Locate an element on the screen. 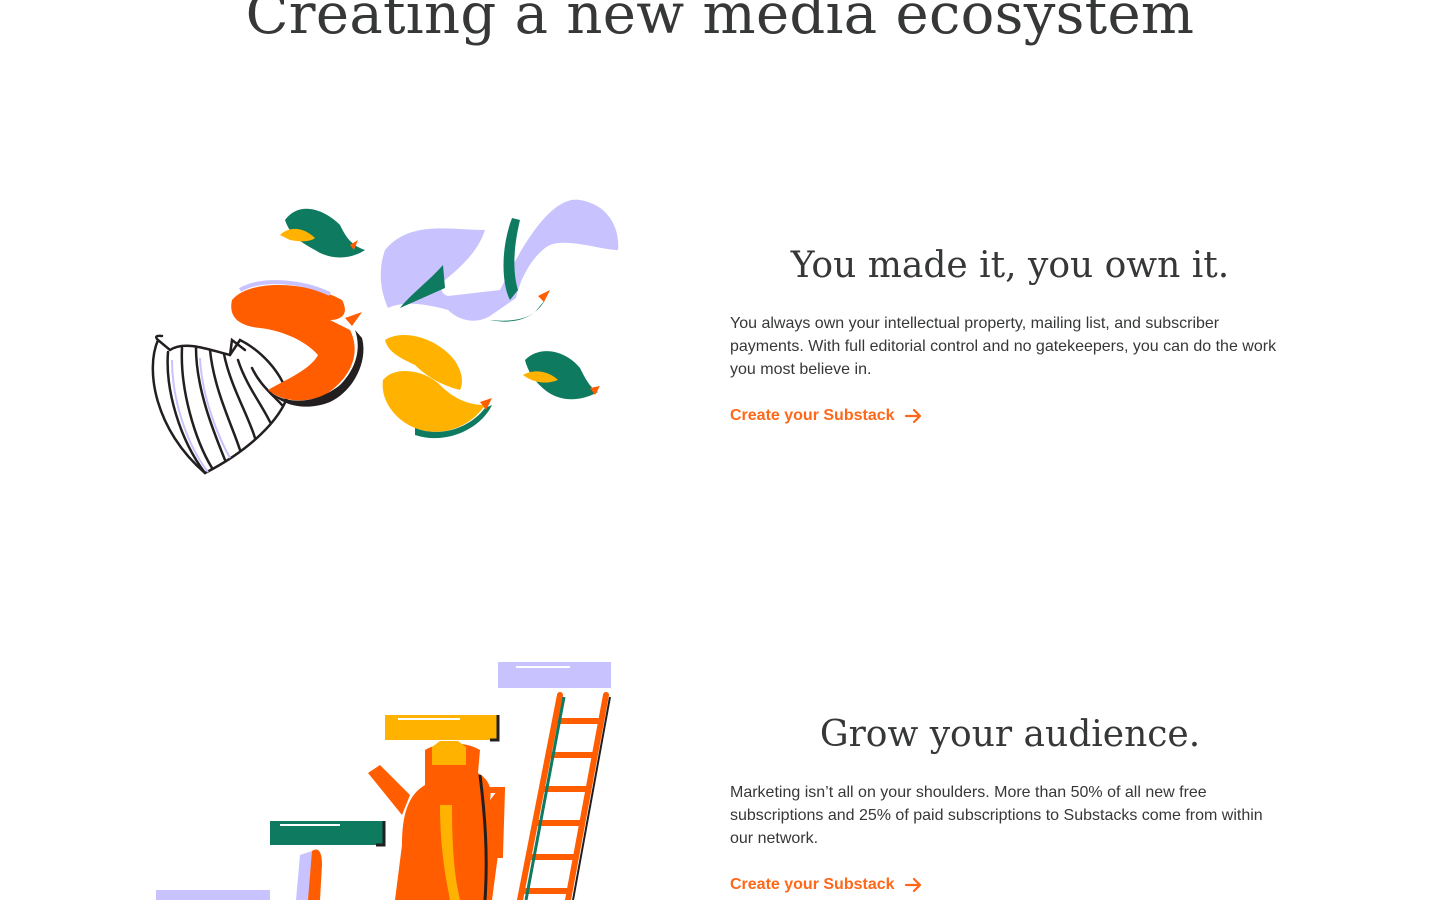 This screenshot has height=900, width=1440. birdcage-icon is located at coordinates (220, 404).